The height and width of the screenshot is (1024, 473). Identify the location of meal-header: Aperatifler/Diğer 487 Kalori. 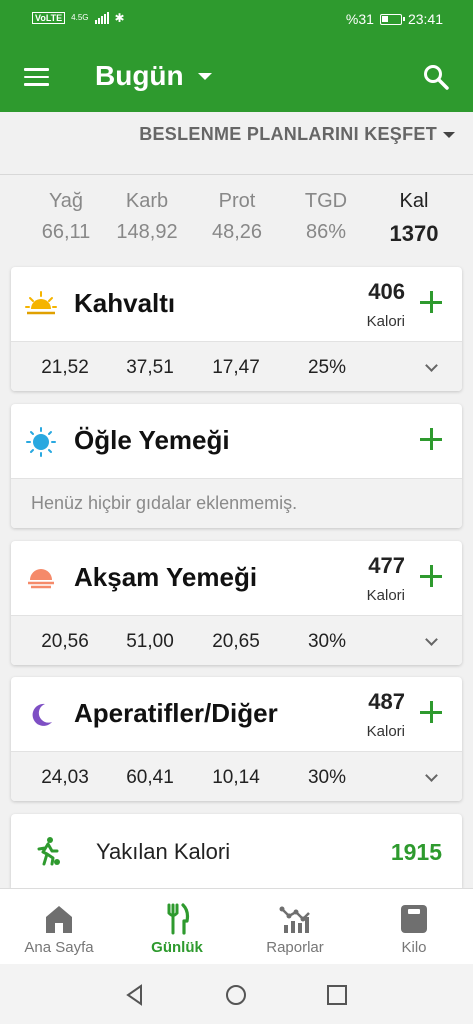
(236, 714).